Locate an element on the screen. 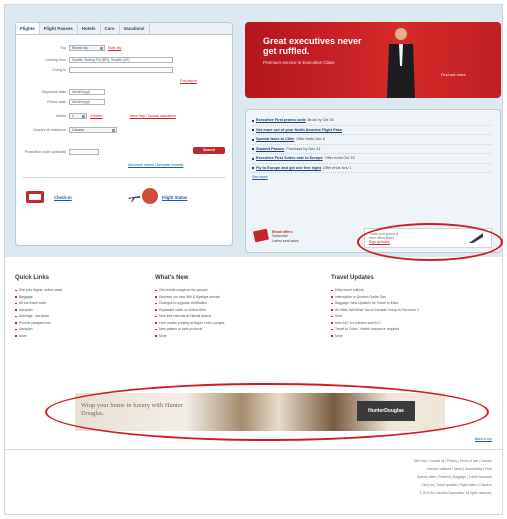 This screenshot has width=507, height=519. return-date-input: dd/mm/yyyy is located at coordinates (87, 102).